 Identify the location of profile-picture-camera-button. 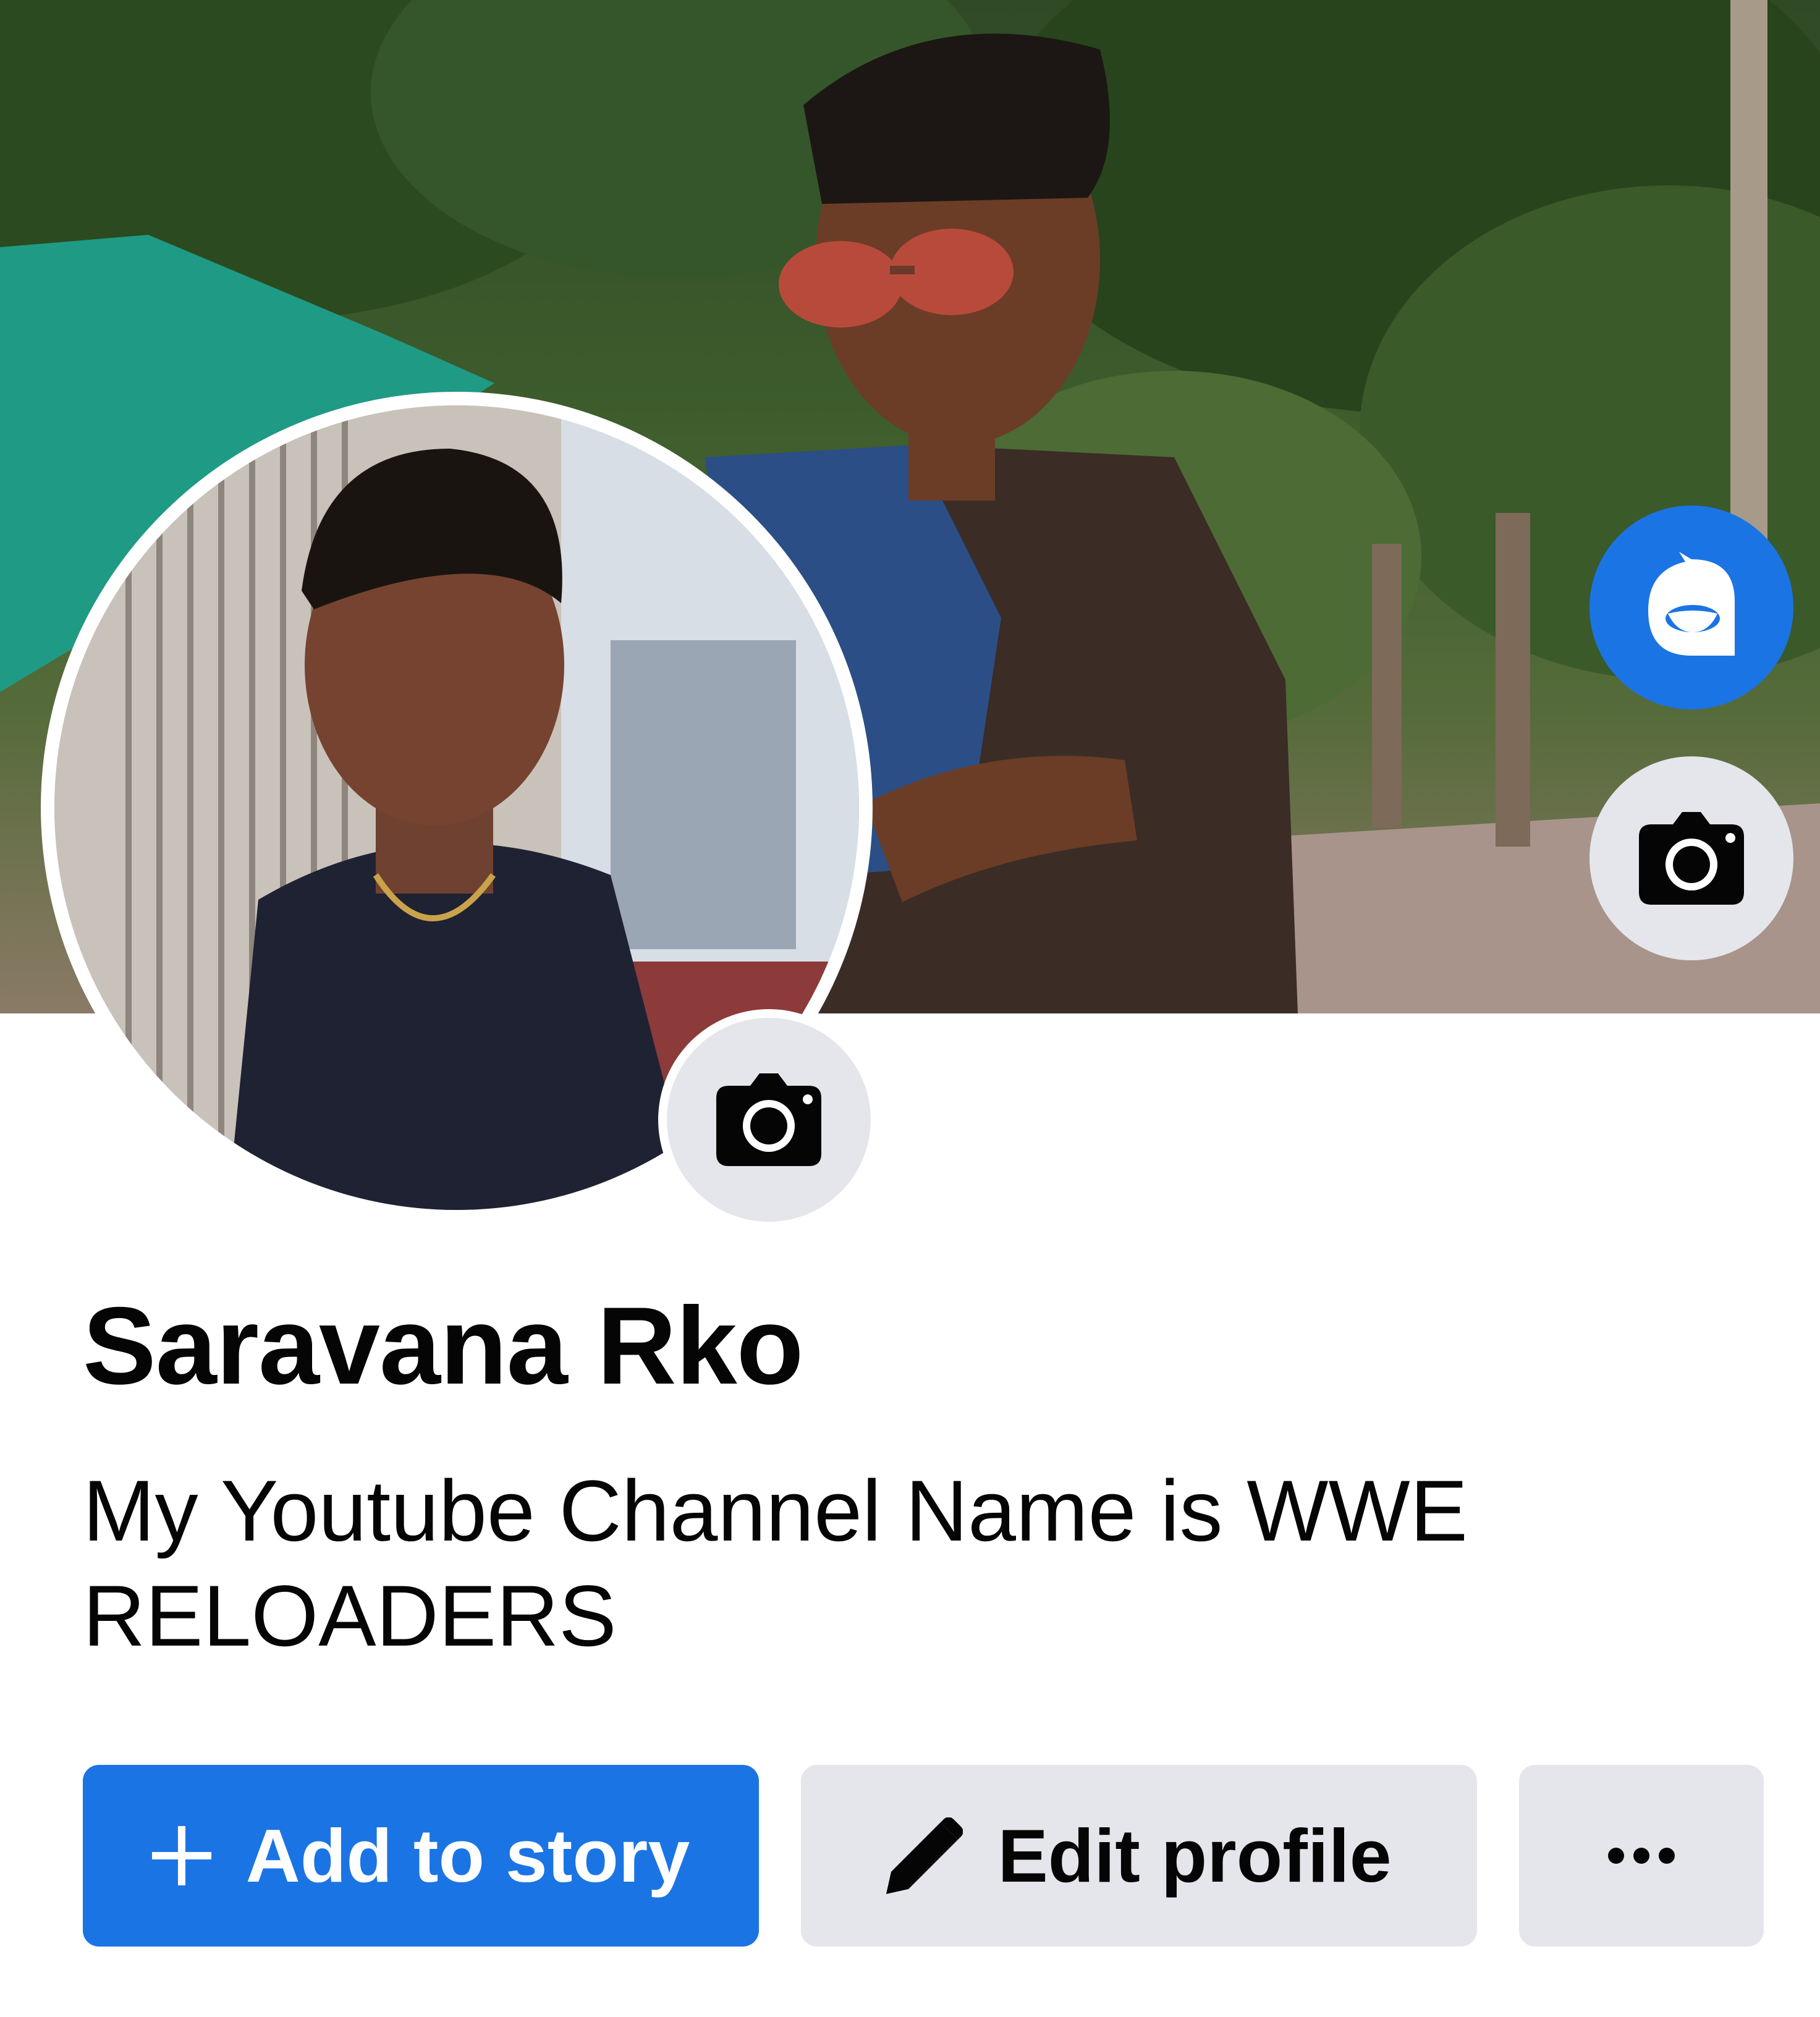
(769, 1120).